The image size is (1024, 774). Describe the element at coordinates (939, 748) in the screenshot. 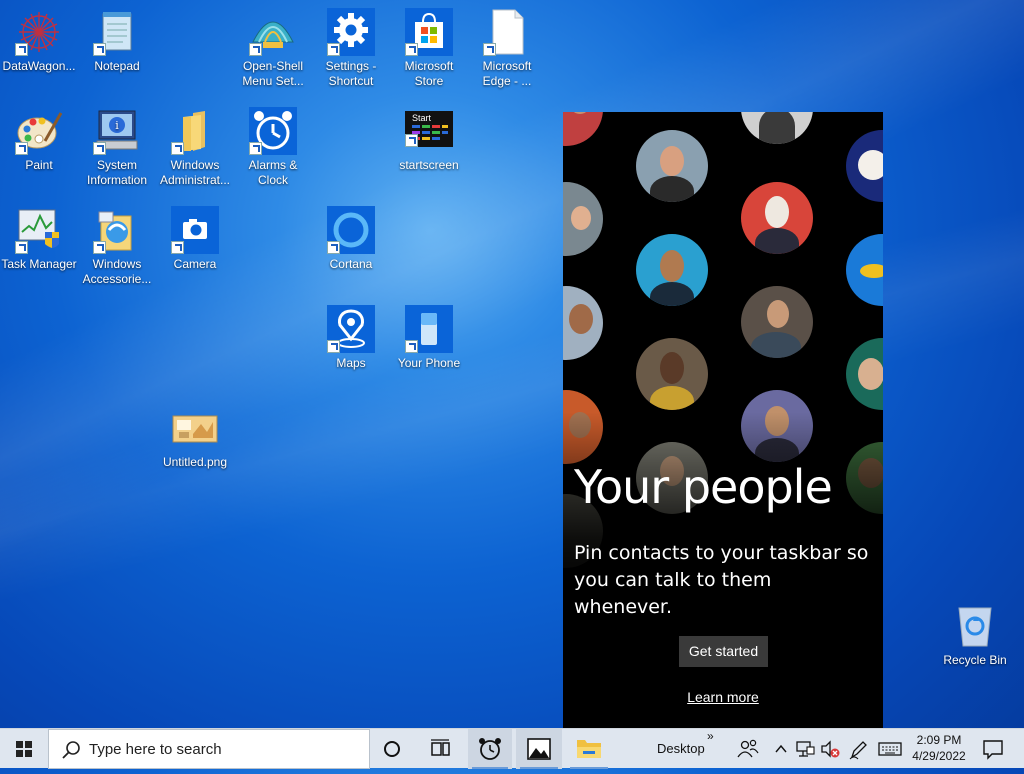

I see `taskbar-clock: 2:09 PM 4/29/2022` at that location.